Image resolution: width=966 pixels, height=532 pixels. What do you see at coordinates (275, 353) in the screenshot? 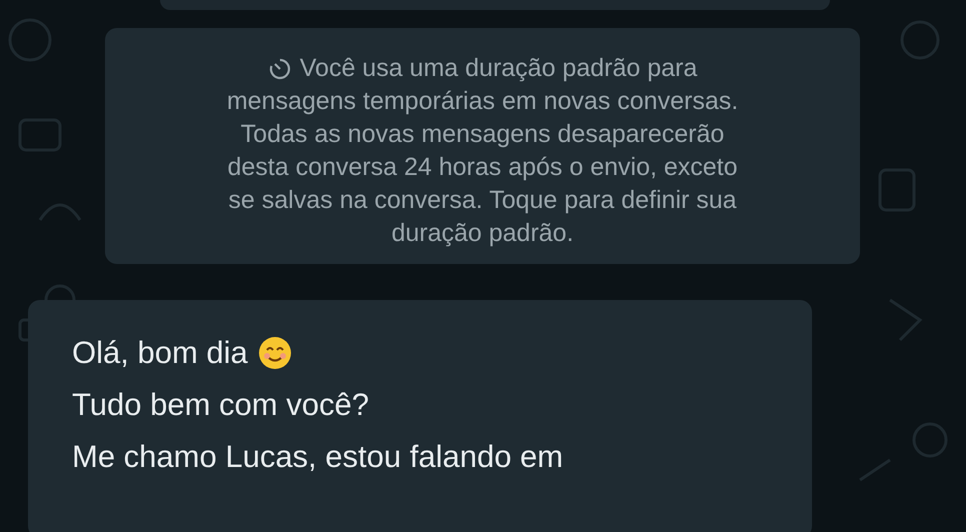
I see `smiling-face-icon` at bounding box center [275, 353].